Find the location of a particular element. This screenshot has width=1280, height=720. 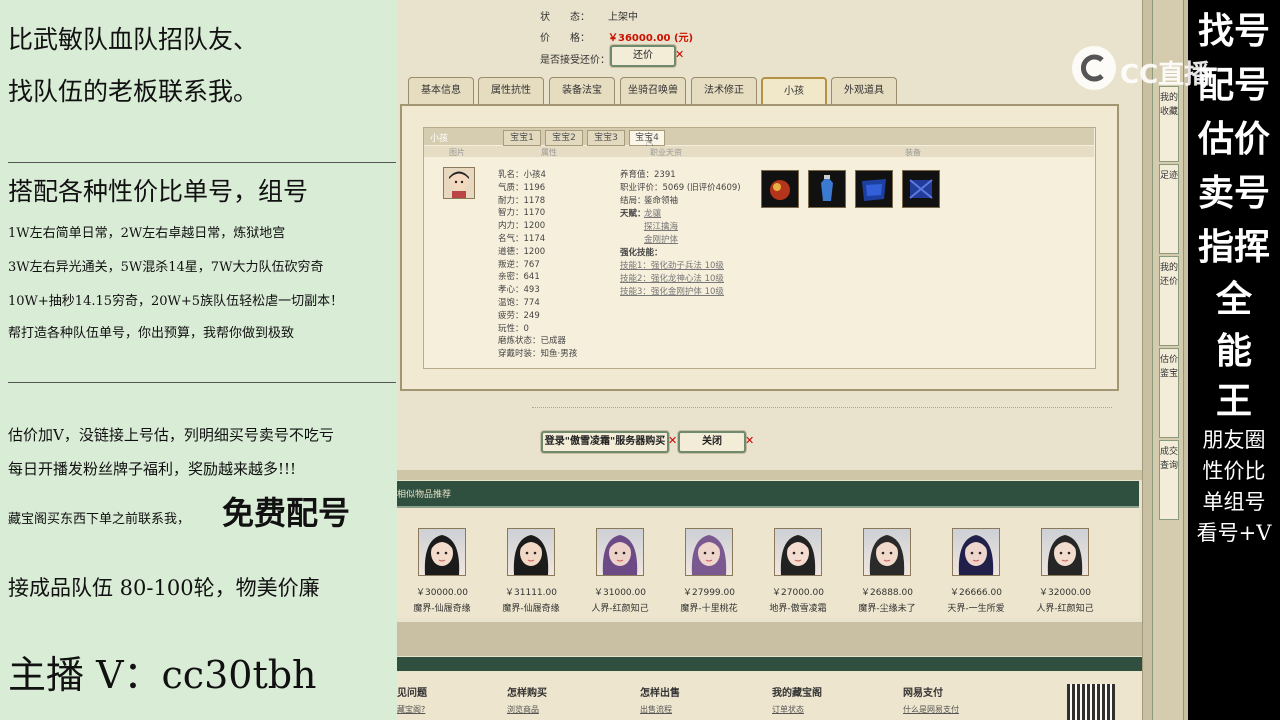

section-gap is located at coordinates (769, 475).